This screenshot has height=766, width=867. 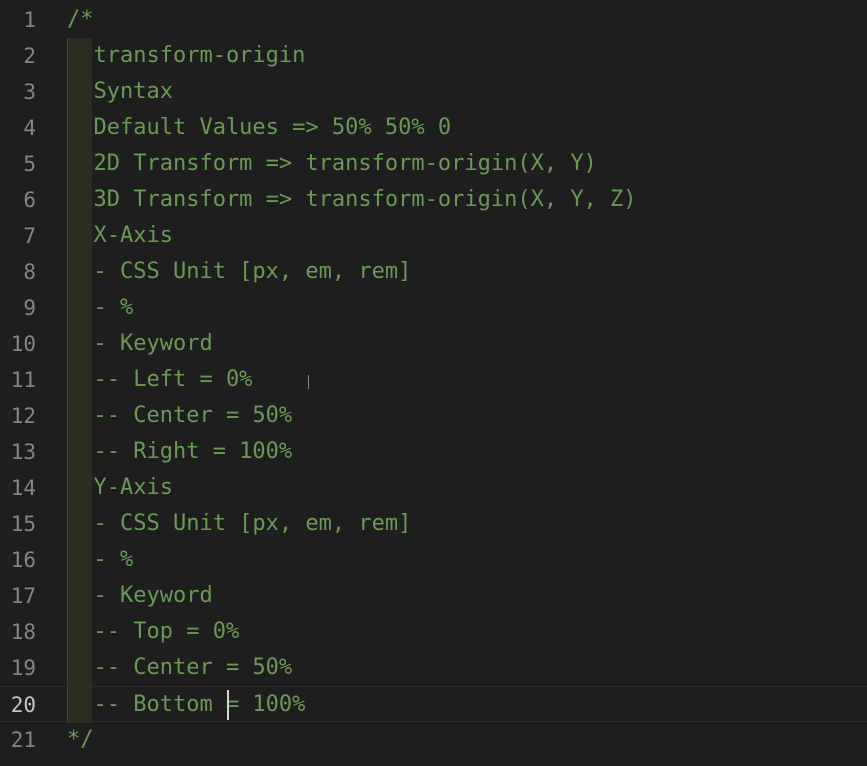 What do you see at coordinates (433, 56) in the screenshot?
I see `code-line: 2 transform-origin` at bounding box center [433, 56].